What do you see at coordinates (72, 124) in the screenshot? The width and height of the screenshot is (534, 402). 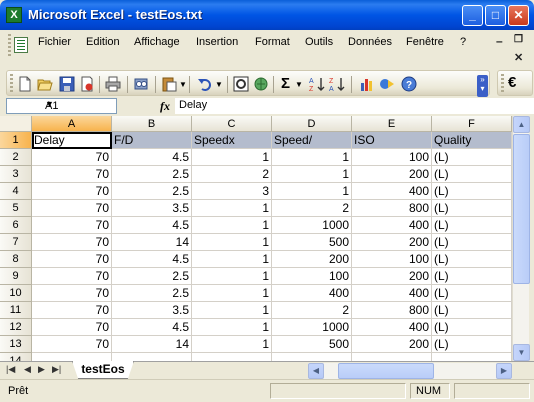 I see `column-header-a: A` at bounding box center [72, 124].